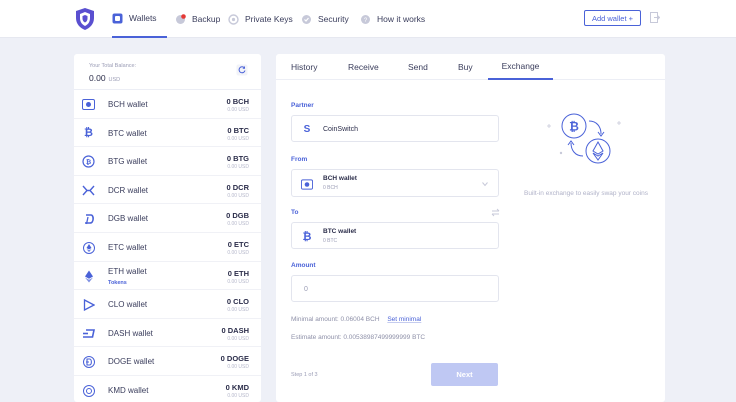 This screenshot has width=736, height=402. I want to click on wallet-name: DGB wallet, so click(128, 219).